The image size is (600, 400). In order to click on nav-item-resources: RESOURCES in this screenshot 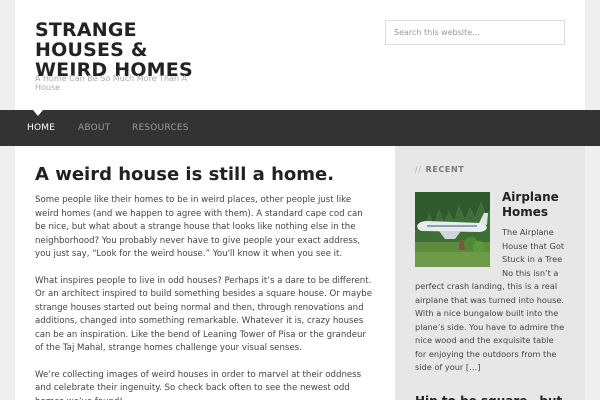, I will do `click(160, 128)`.